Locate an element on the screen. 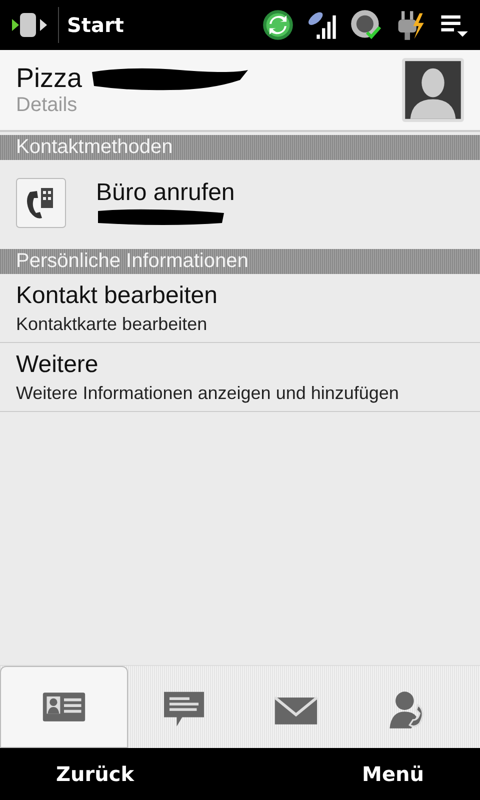 This screenshot has height=800, width=480. details-label: Details is located at coordinates (47, 105).